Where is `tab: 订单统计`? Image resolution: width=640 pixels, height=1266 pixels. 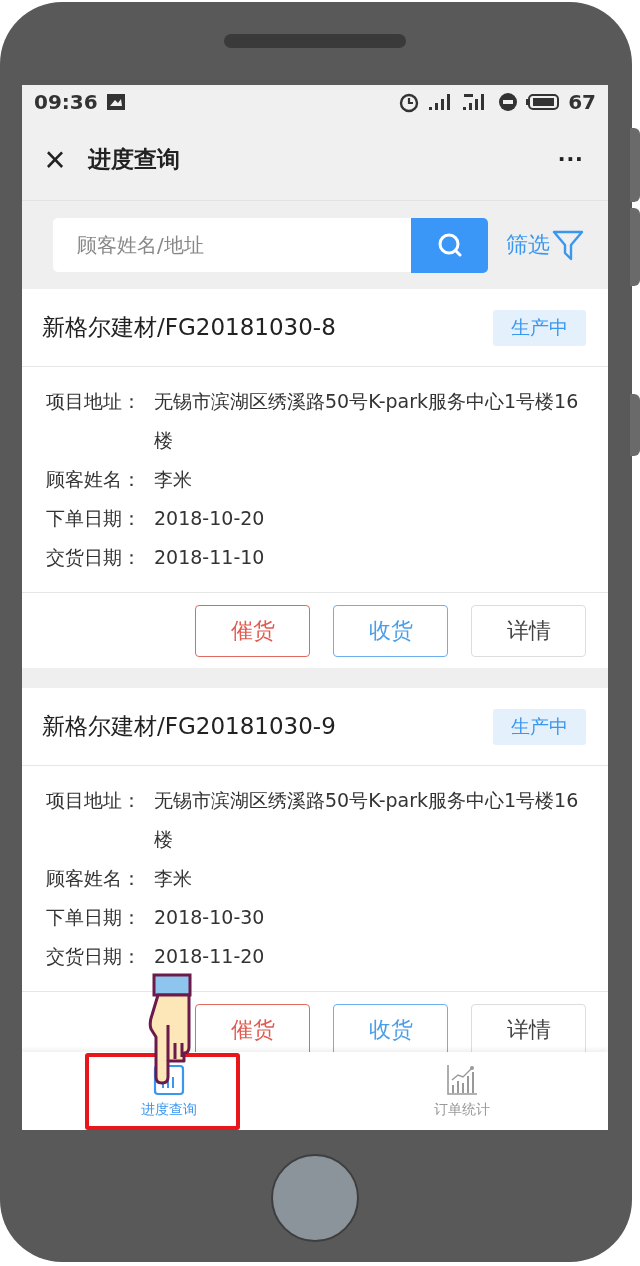
tab: 订单统计 is located at coordinates (461, 1091).